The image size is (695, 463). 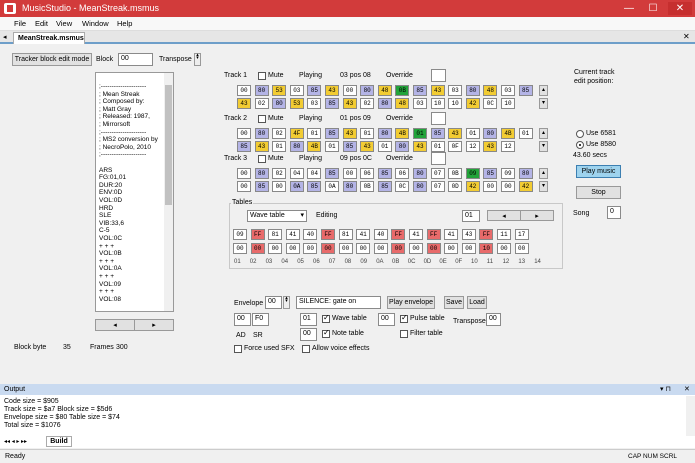 What do you see at coordinates (629, 8) in the screenshot?
I see `minimize-button: —` at bounding box center [629, 8].